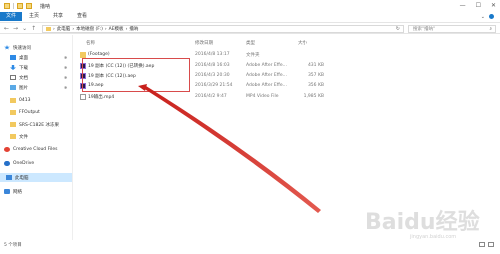 The image size is (500, 254). I want to click on sidebar-item-label: Creative Cloud Files, so click(35, 149).